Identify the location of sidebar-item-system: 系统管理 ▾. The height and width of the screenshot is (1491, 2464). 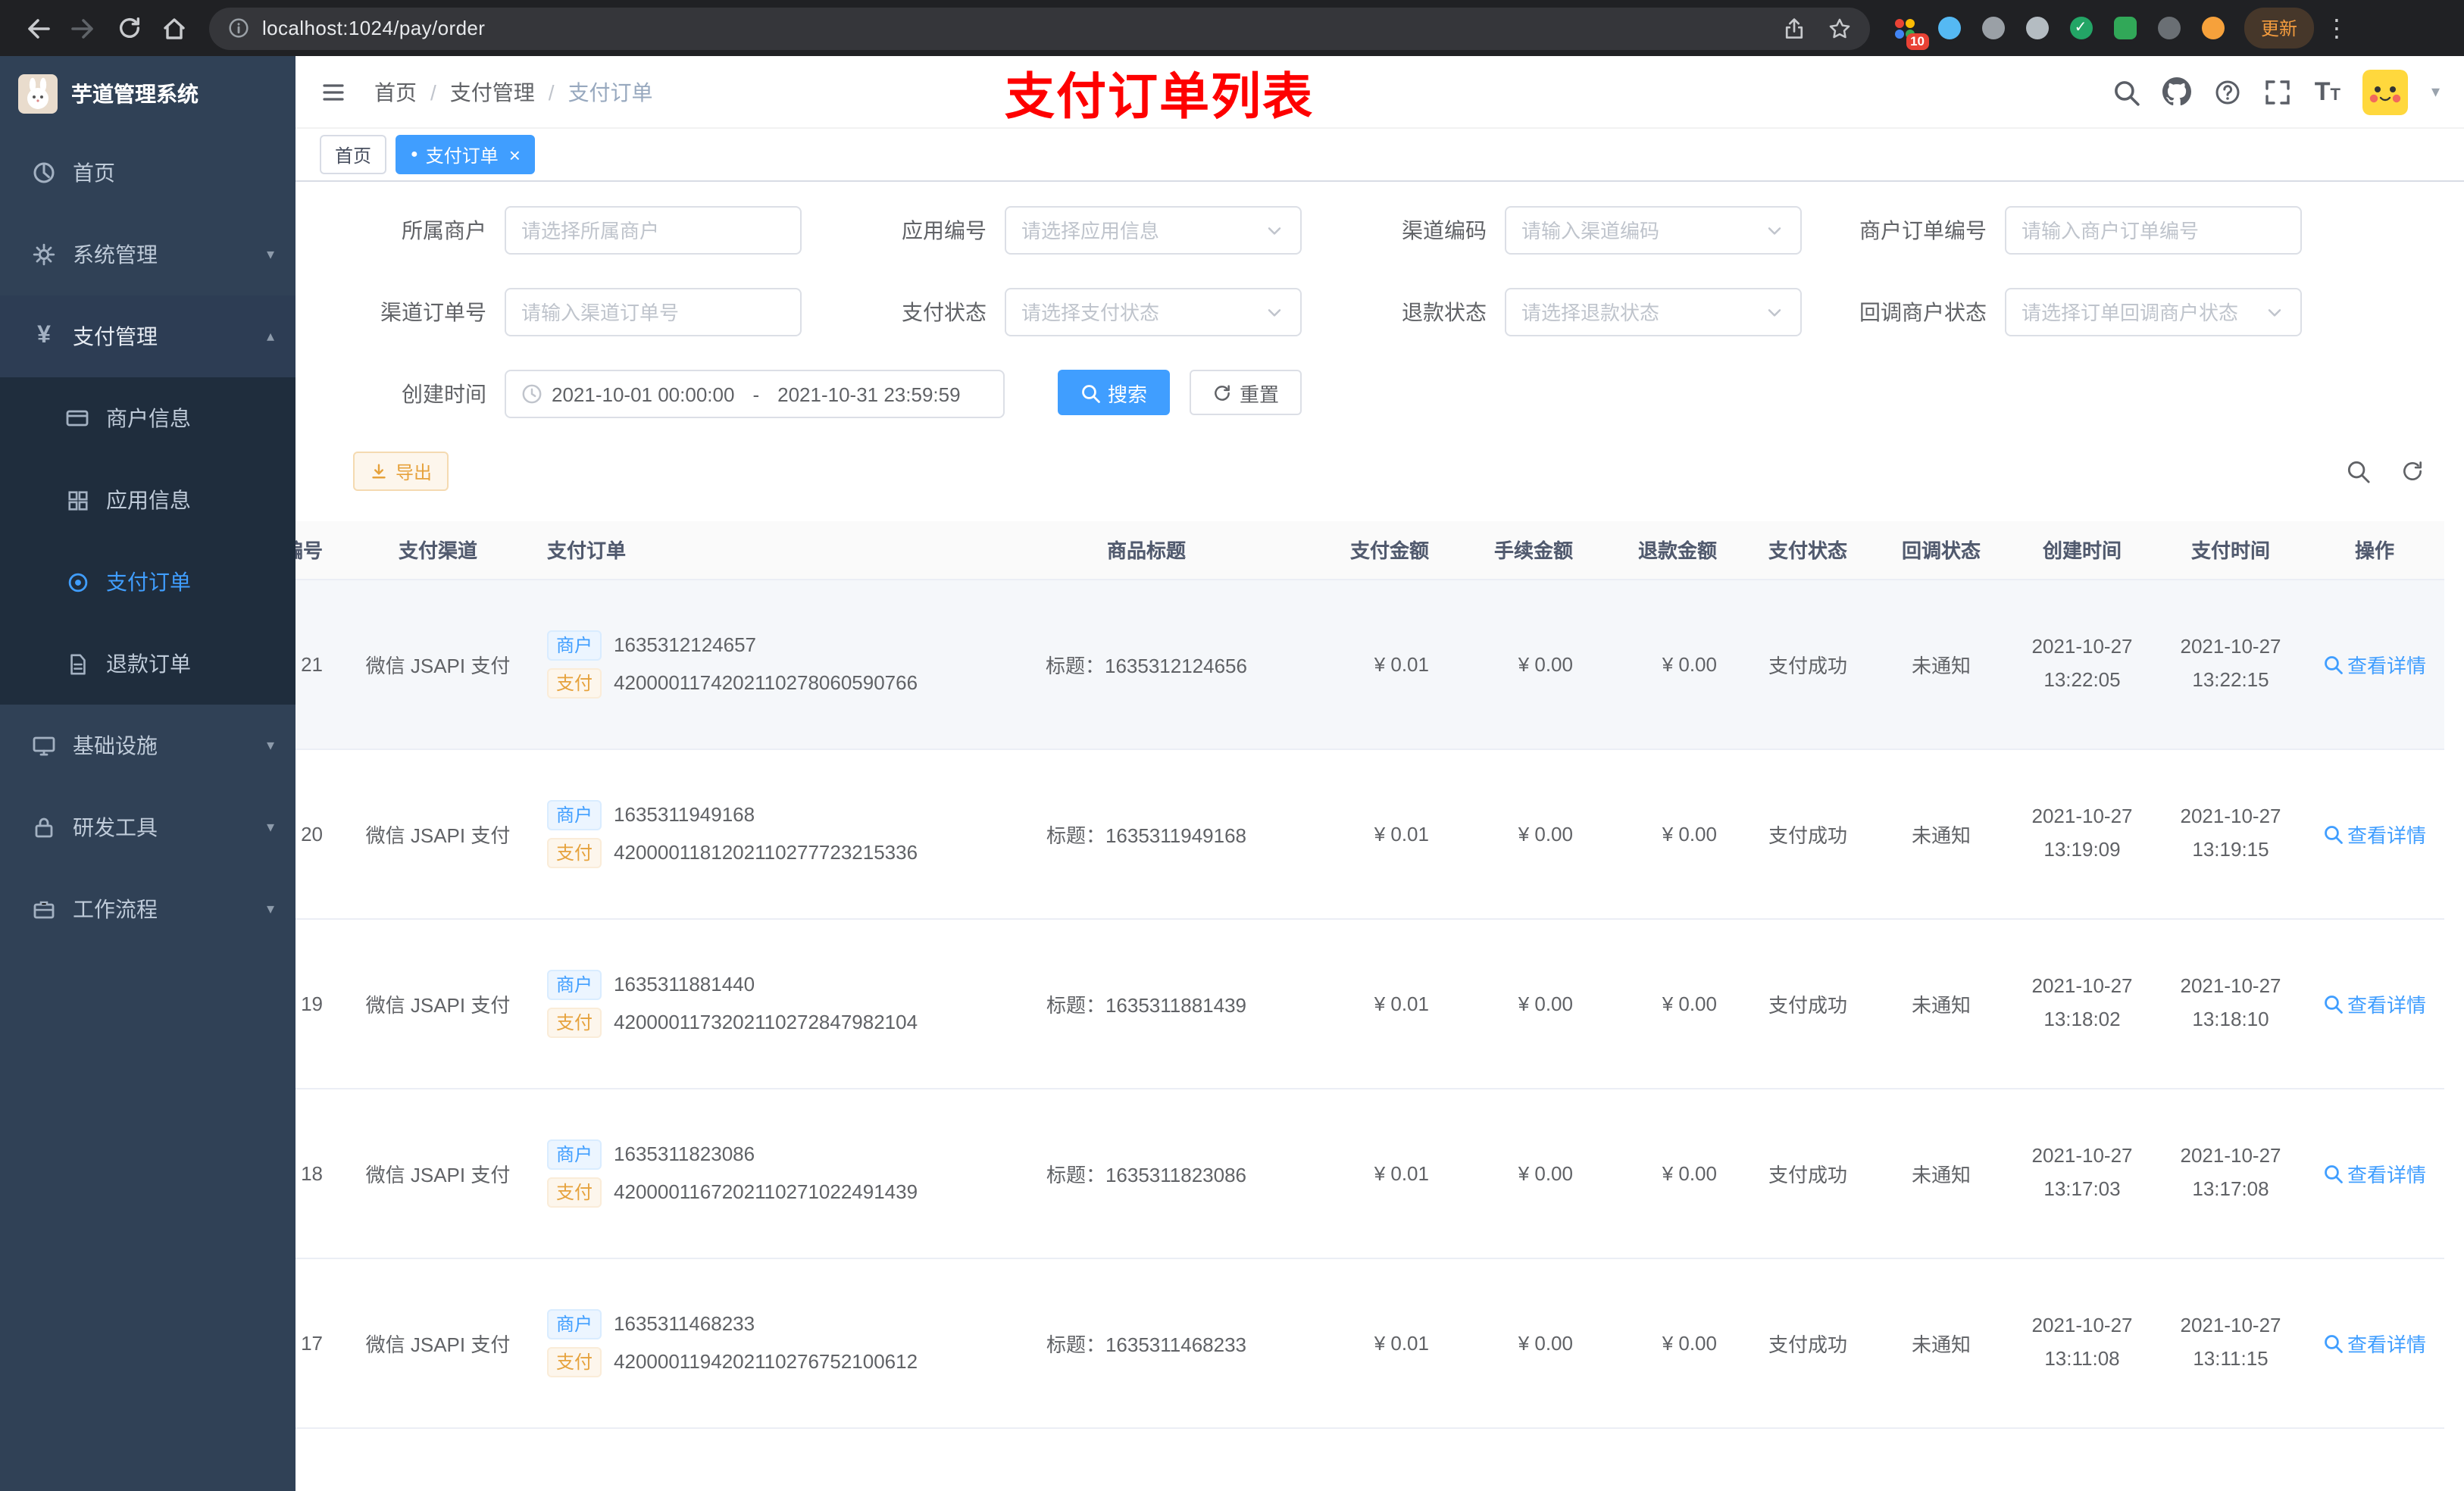
(147, 254).